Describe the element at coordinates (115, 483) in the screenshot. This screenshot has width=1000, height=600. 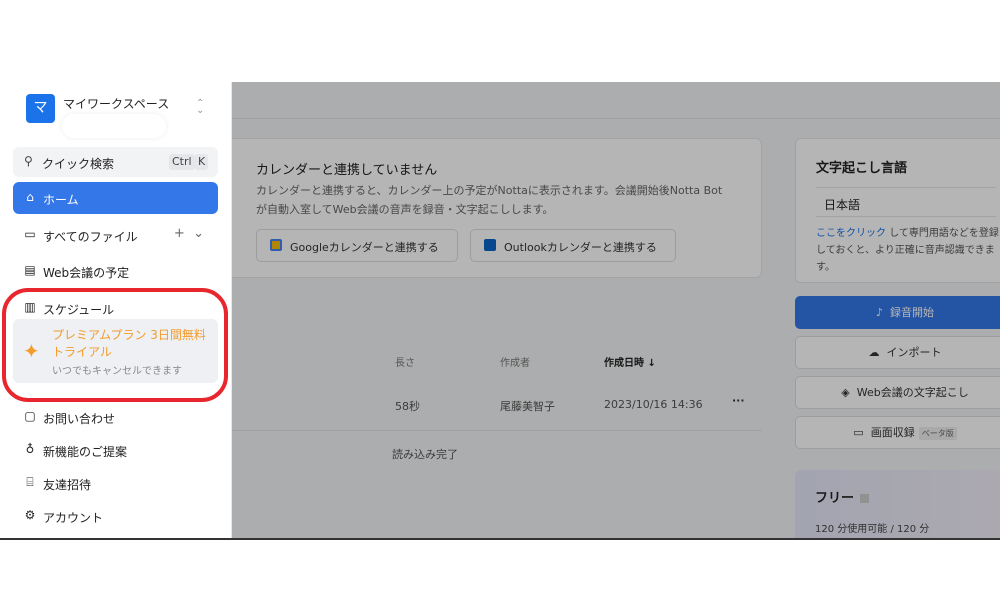
I see `sidebar-item-invite: ⌸ 友達招待` at that location.